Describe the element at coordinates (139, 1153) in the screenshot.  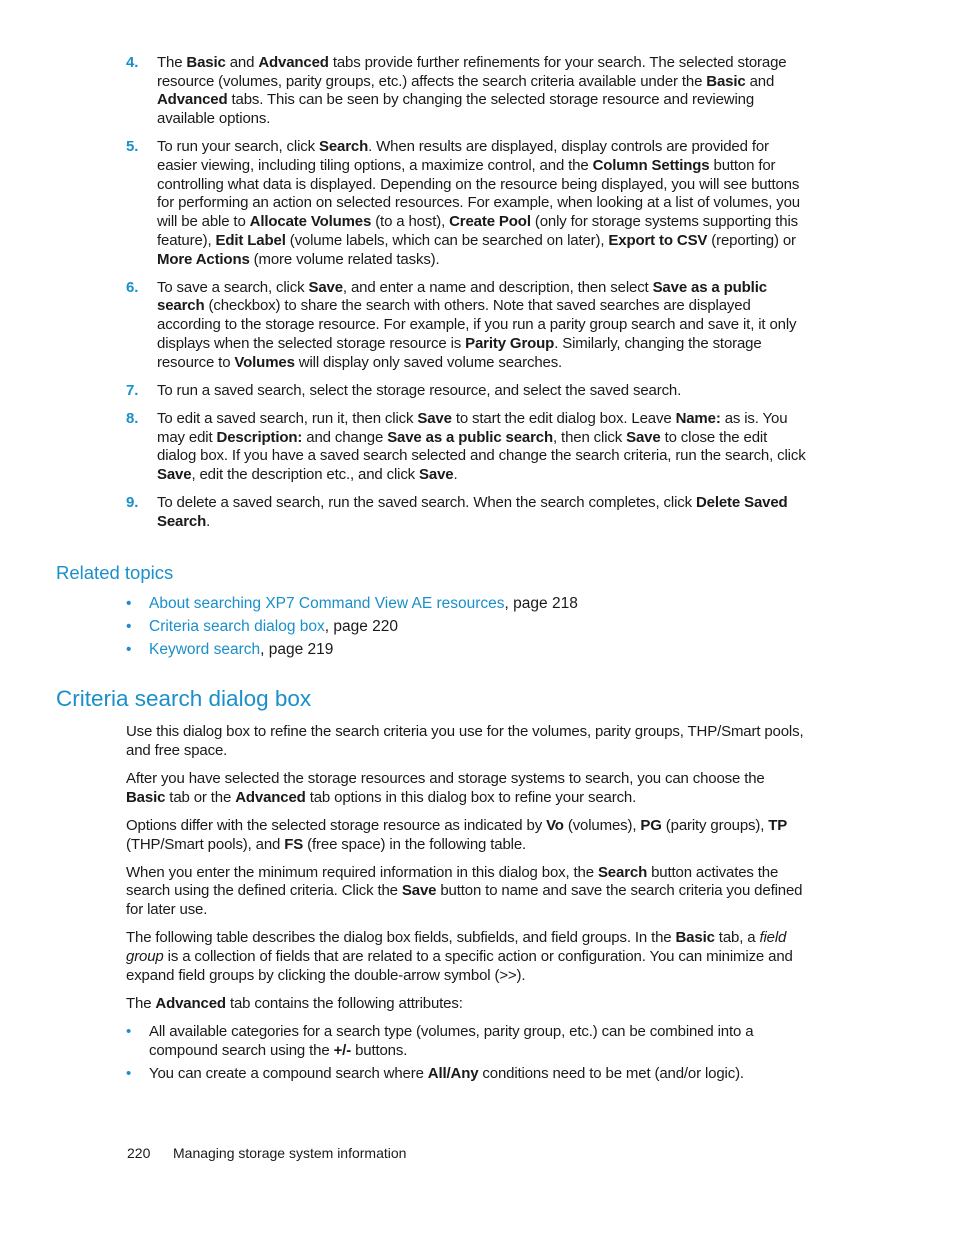
I see `page-number: 220` at that location.